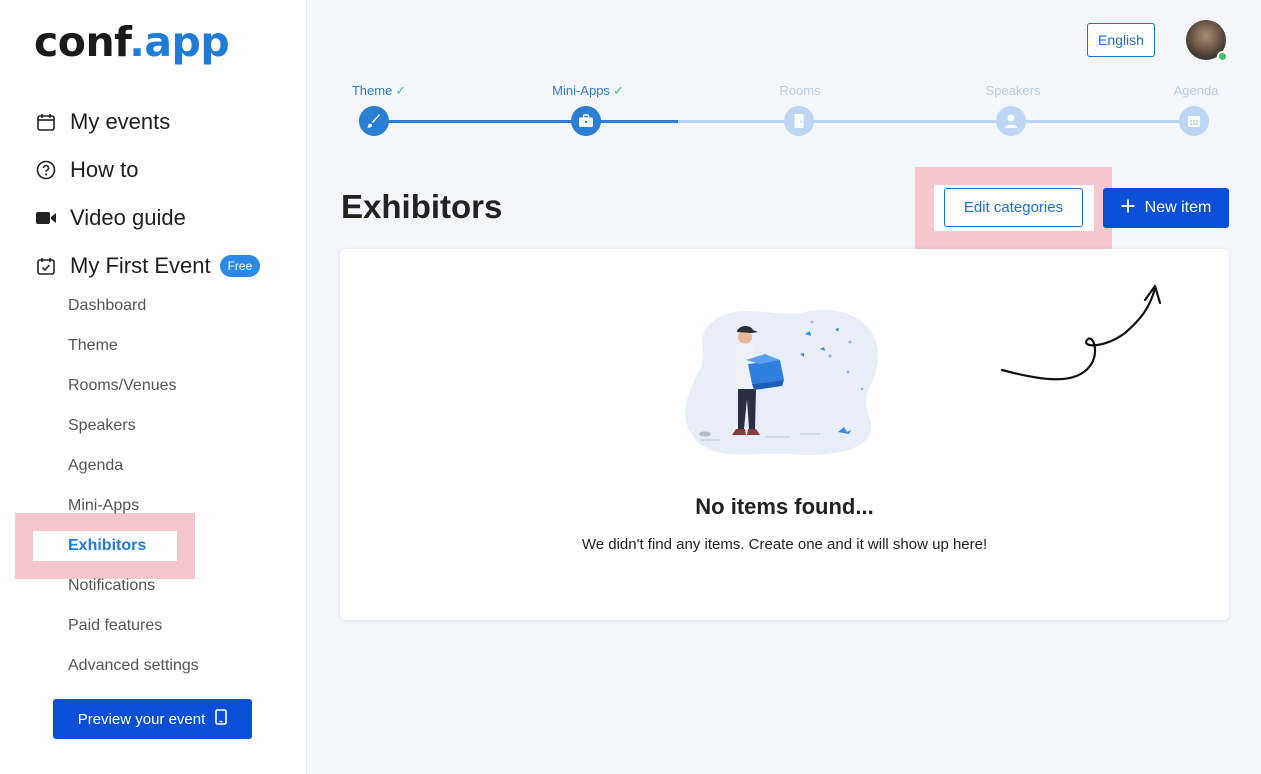  What do you see at coordinates (133, 306) in the screenshot?
I see `subnav-dashboard: Dashboard` at bounding box center [133, 306].